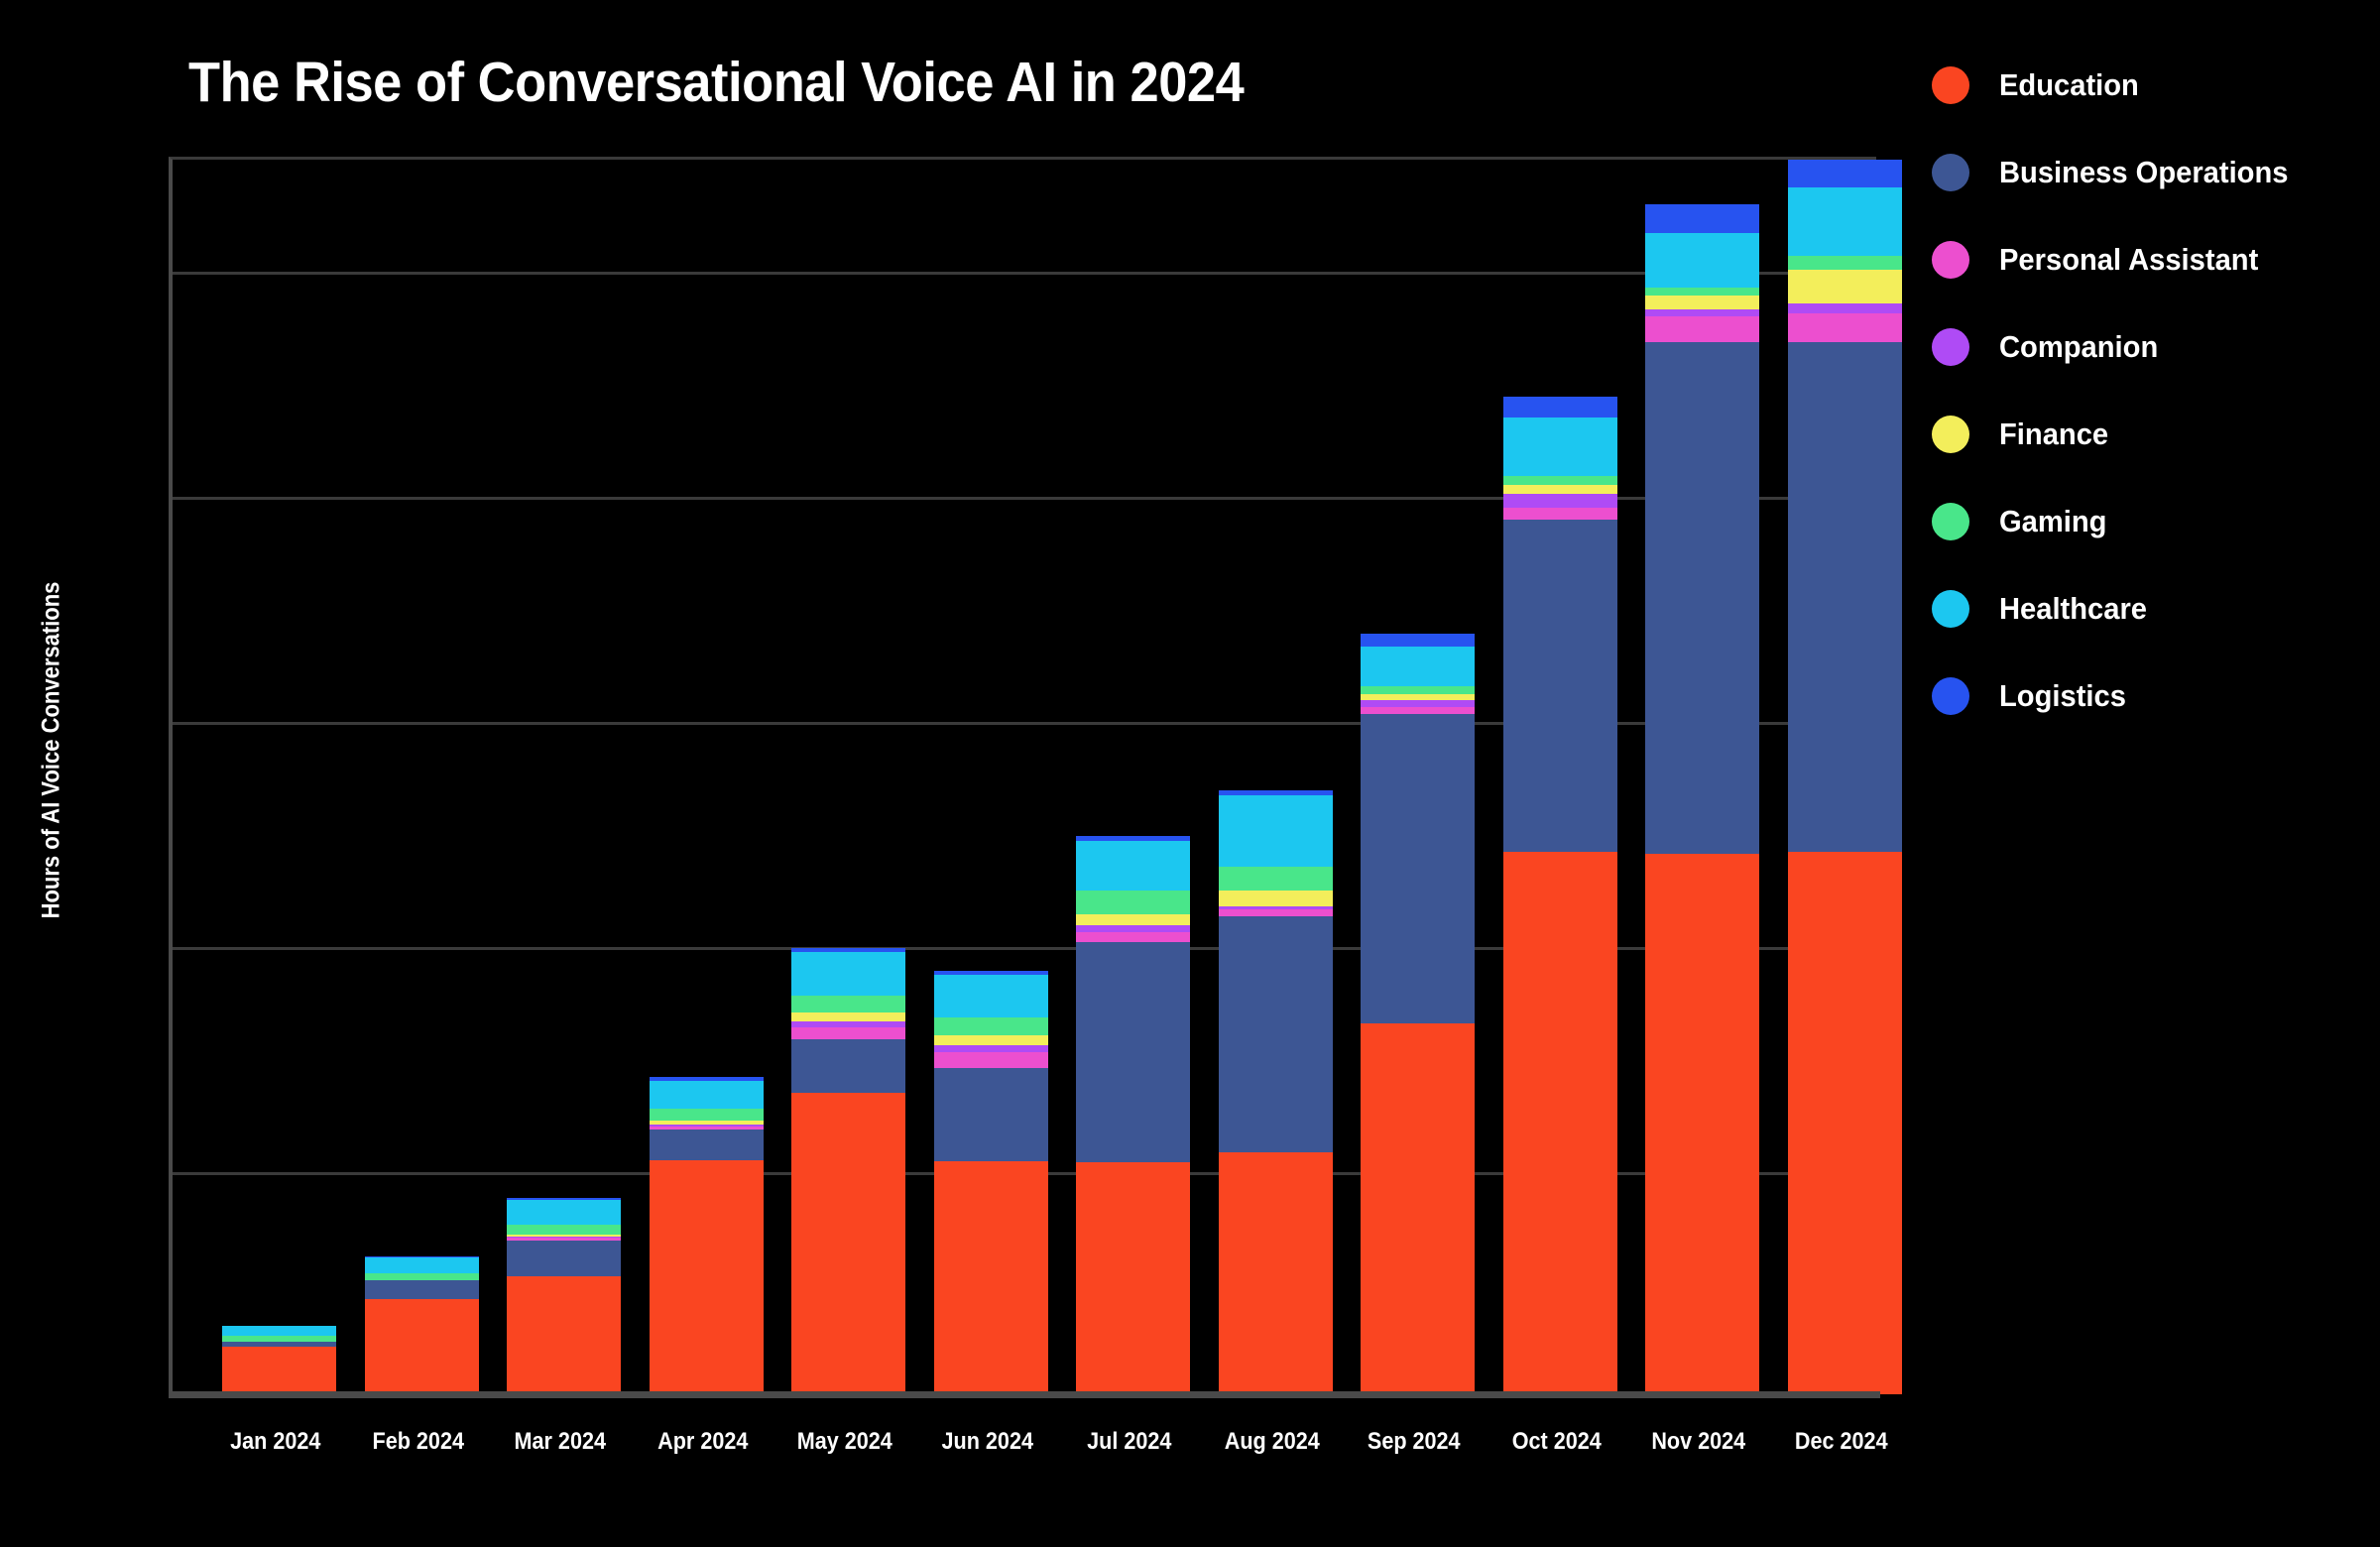 The image size is (2380, 1547). What do you see at coordinates (2129, 259) in the screenshot?
I see `legend-label: Personal Assistant` at bounding box center [2129, 259].